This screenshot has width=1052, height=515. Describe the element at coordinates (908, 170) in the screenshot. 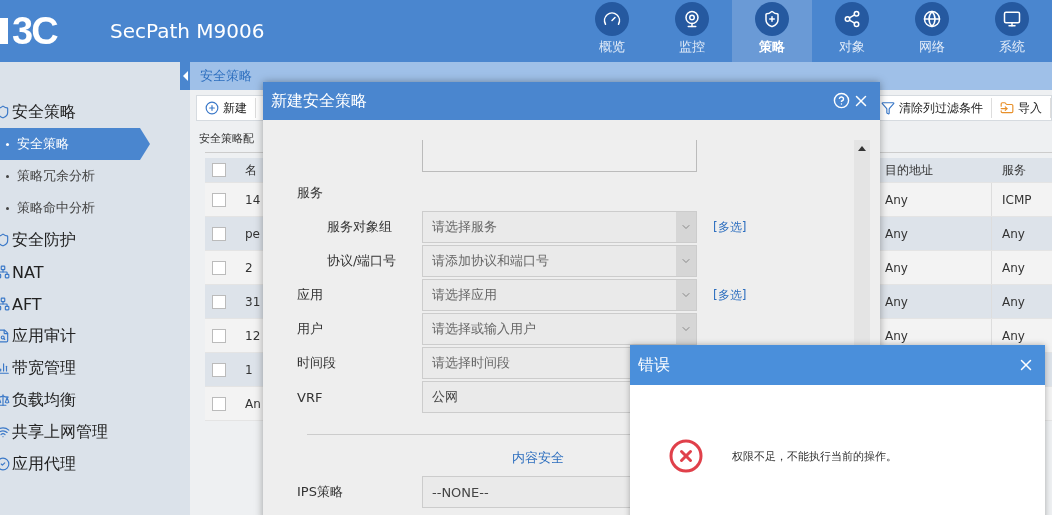

I see `column-header: 目的地址` at that location.